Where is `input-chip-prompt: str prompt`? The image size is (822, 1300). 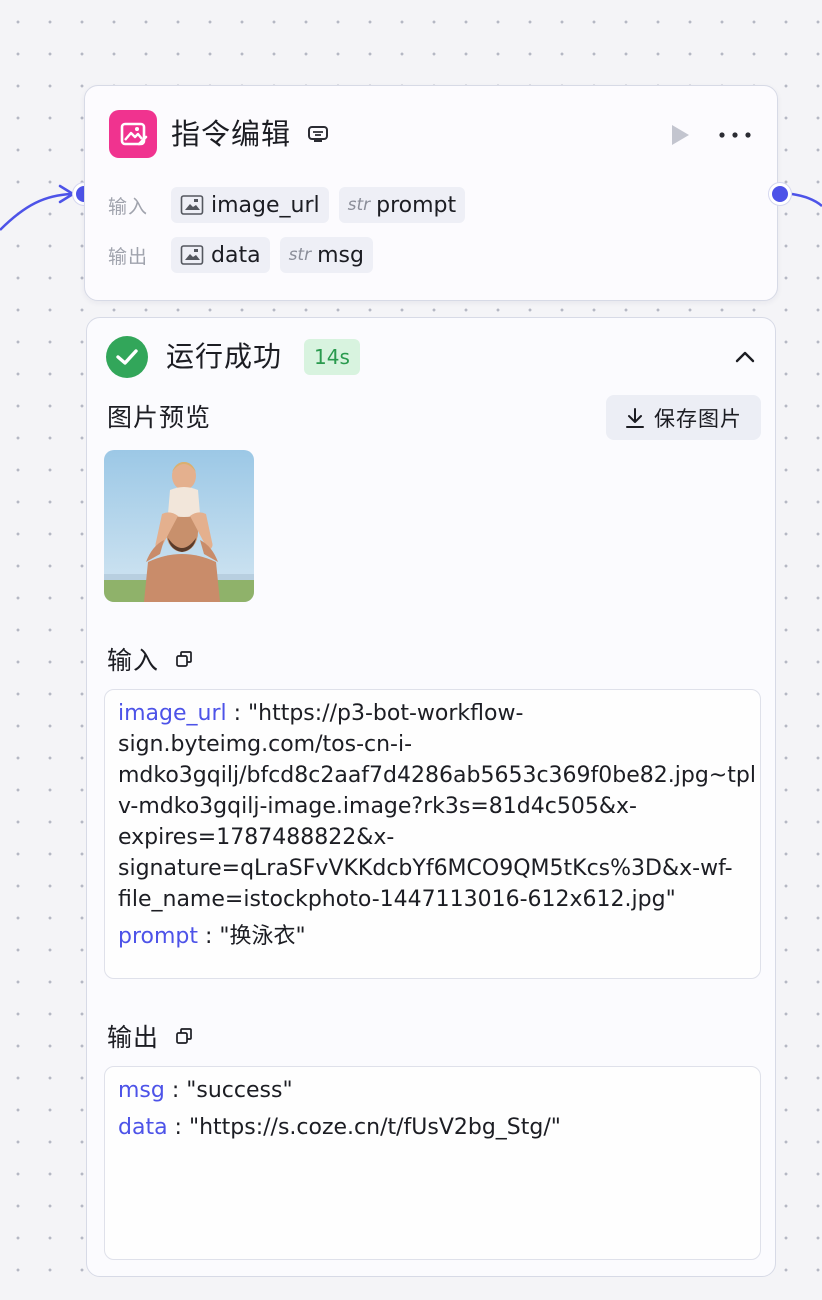 input-chip-prompt: str prompt is located at coordinates (402, 205).